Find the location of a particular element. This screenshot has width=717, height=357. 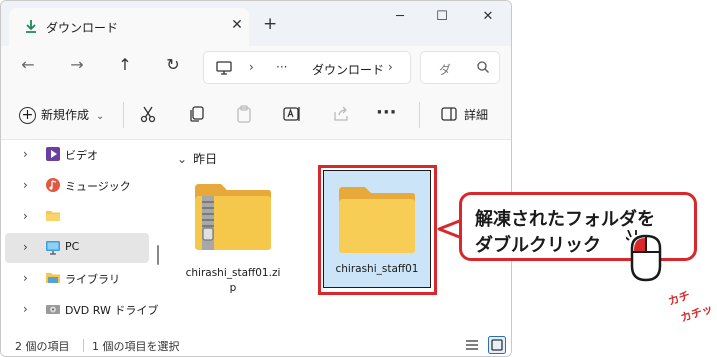

tab-label: ダウンロード is located at coordinates (82, 28).